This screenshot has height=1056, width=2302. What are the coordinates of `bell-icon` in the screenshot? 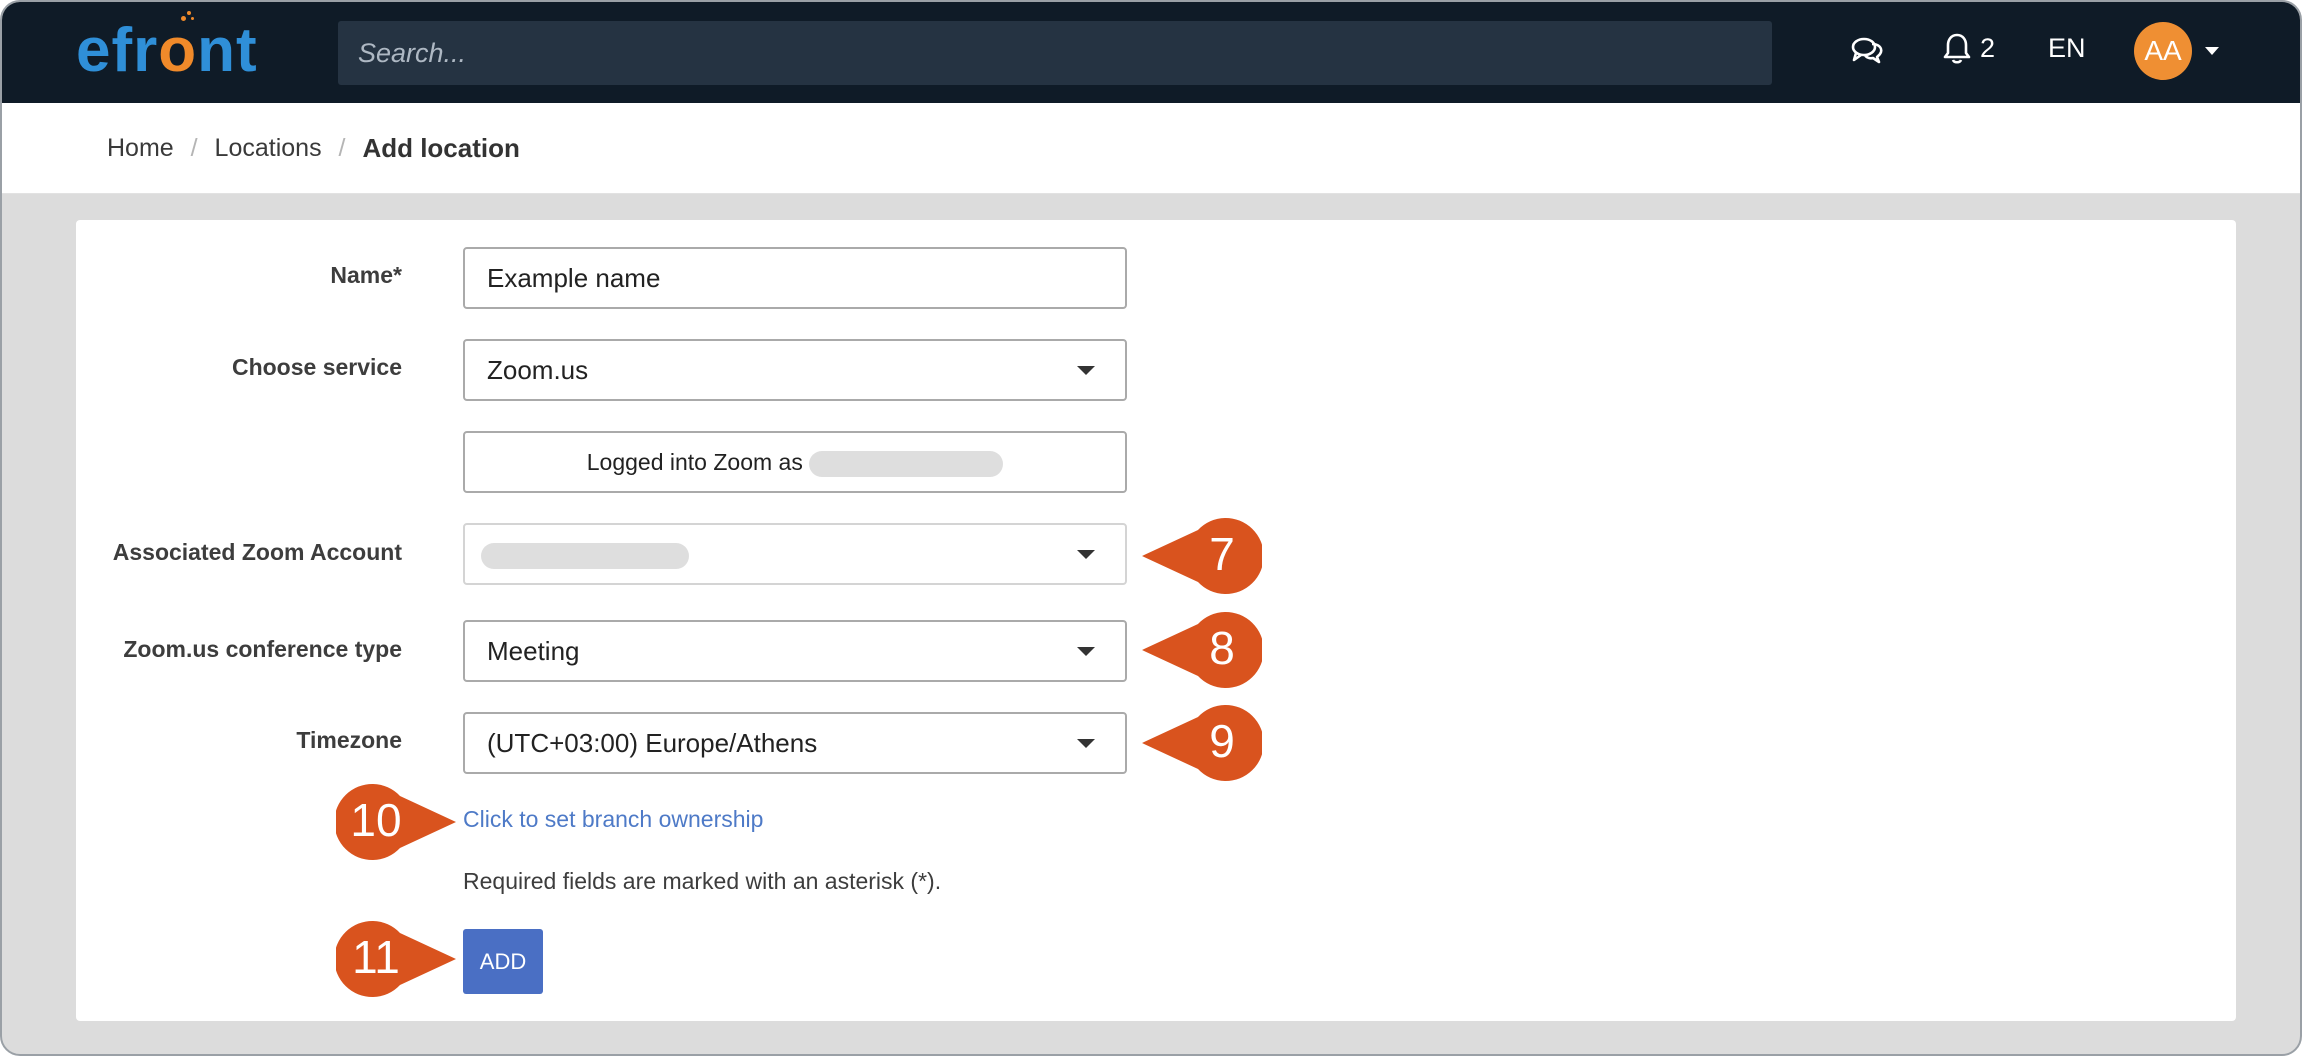 It's located at (1957, 51).